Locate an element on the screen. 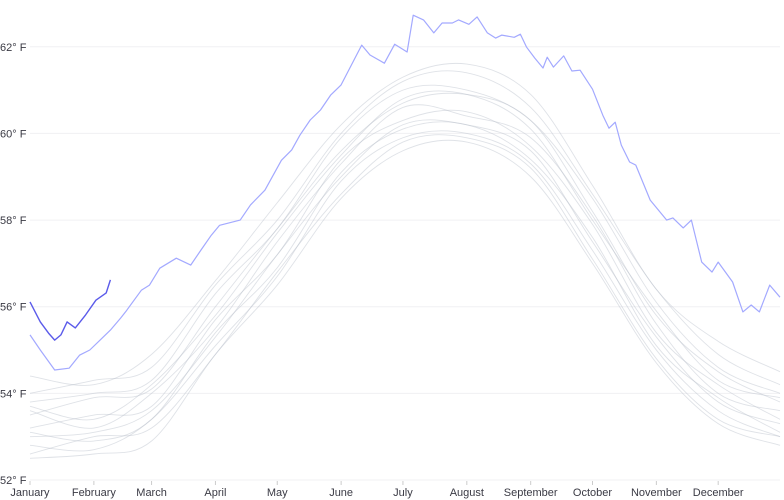 This screenshot has height=500, width=784. x-tick-label: October is located at coordinates (592, 493).